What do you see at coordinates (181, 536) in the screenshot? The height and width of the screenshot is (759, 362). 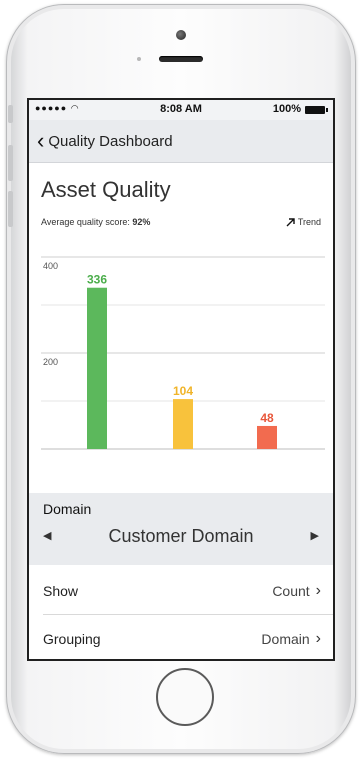 I see `domain-value: Customer Domain` at bounding box center [181, 536].